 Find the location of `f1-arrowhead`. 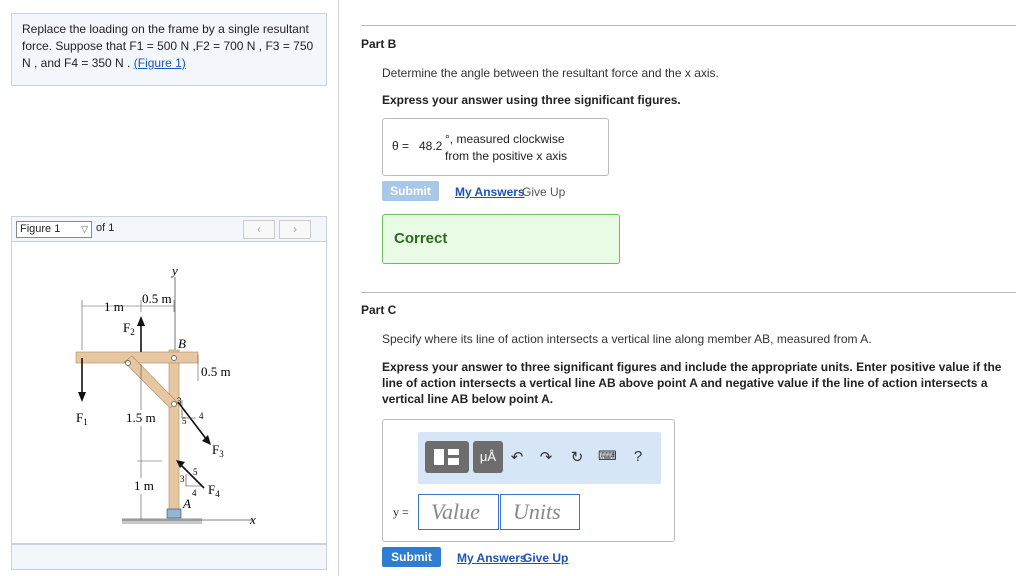

f1-arrowhead is located at coordinates (82, 397).